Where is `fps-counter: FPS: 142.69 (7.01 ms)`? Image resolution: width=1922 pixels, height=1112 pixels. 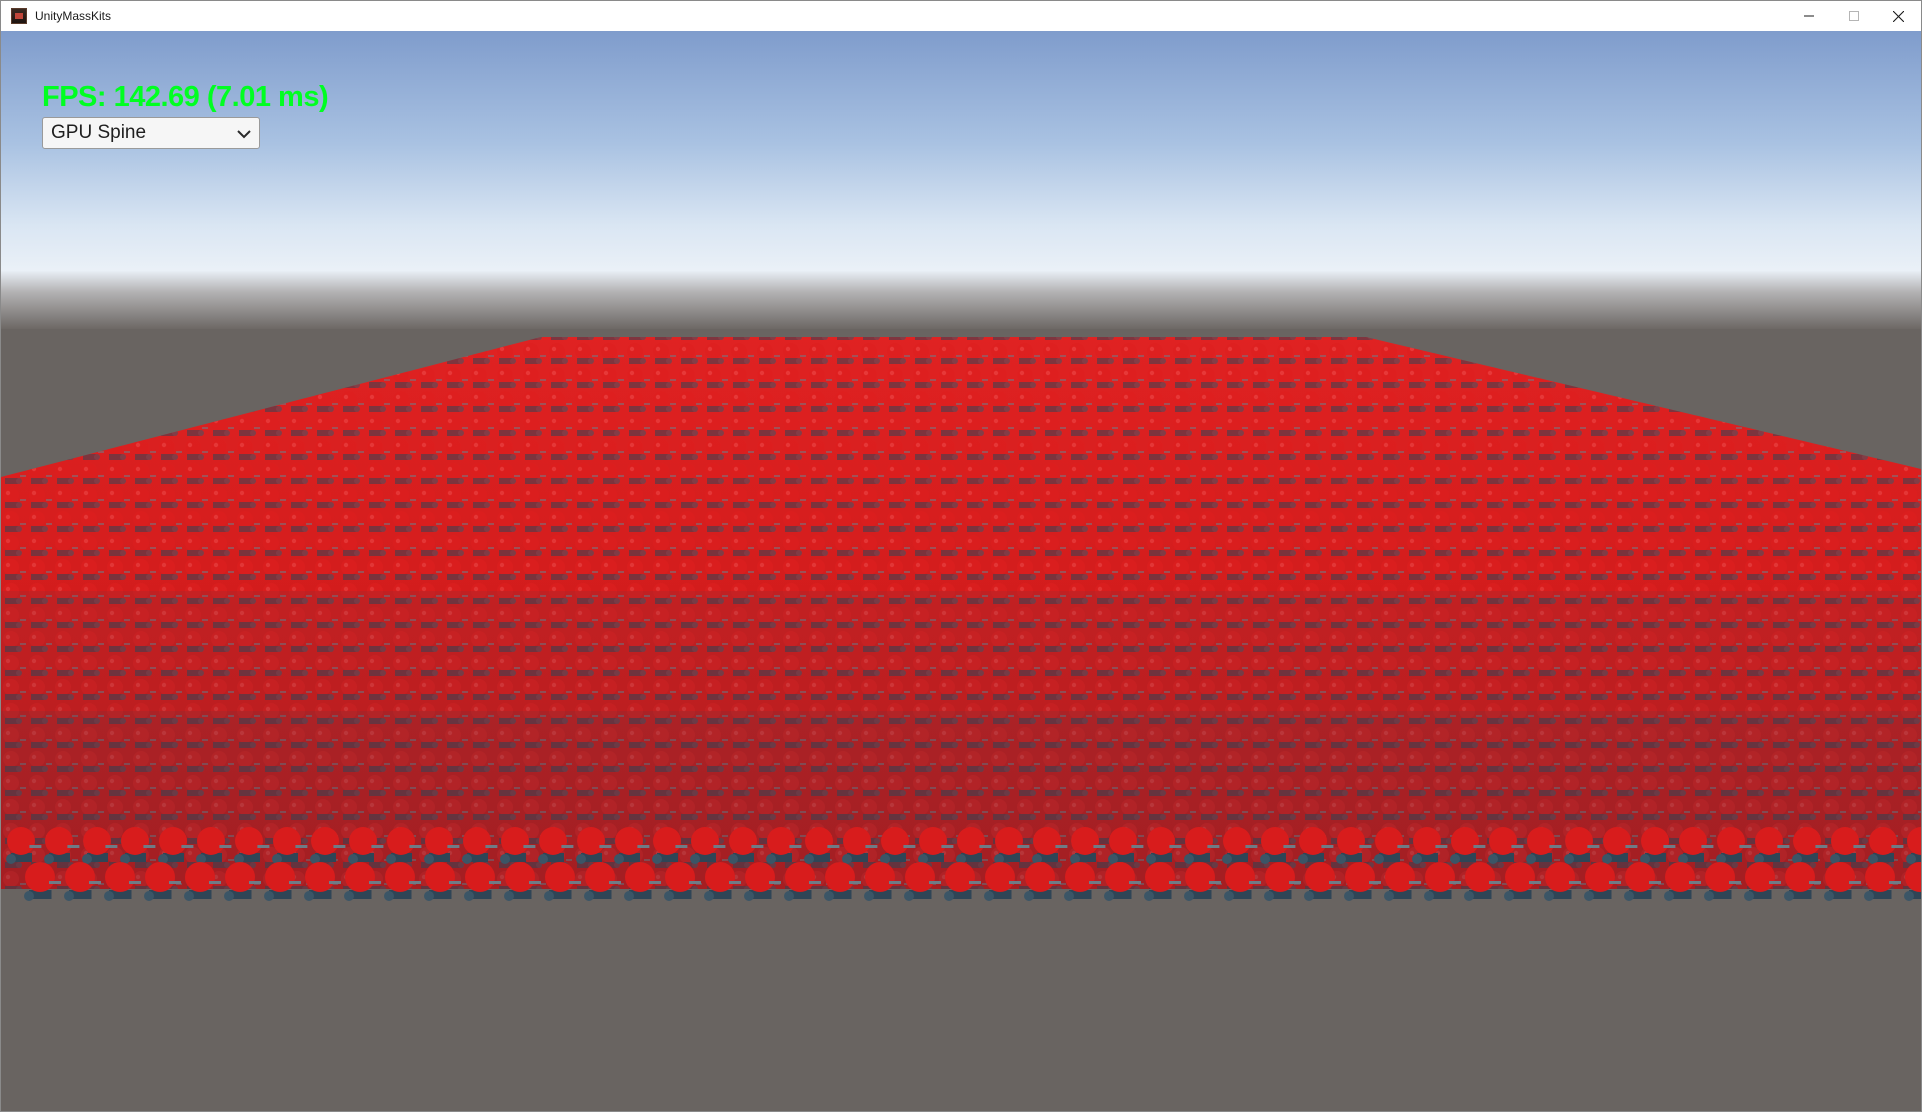 fps-counter: FPS: 142.69 (7.01 ms) is located at coordinates (185, 97).